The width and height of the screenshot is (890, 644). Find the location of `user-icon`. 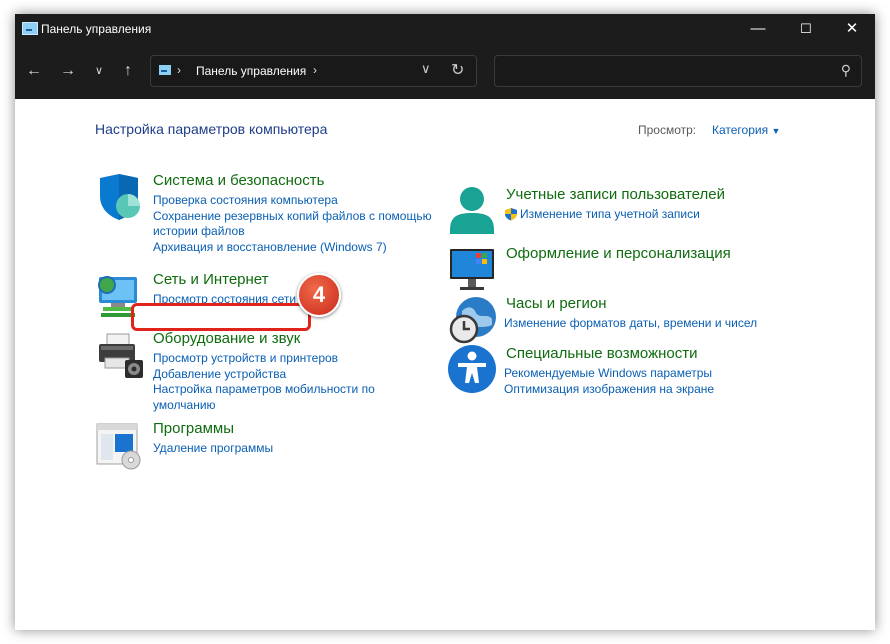

user-icon is located at coordinates (473, 211).